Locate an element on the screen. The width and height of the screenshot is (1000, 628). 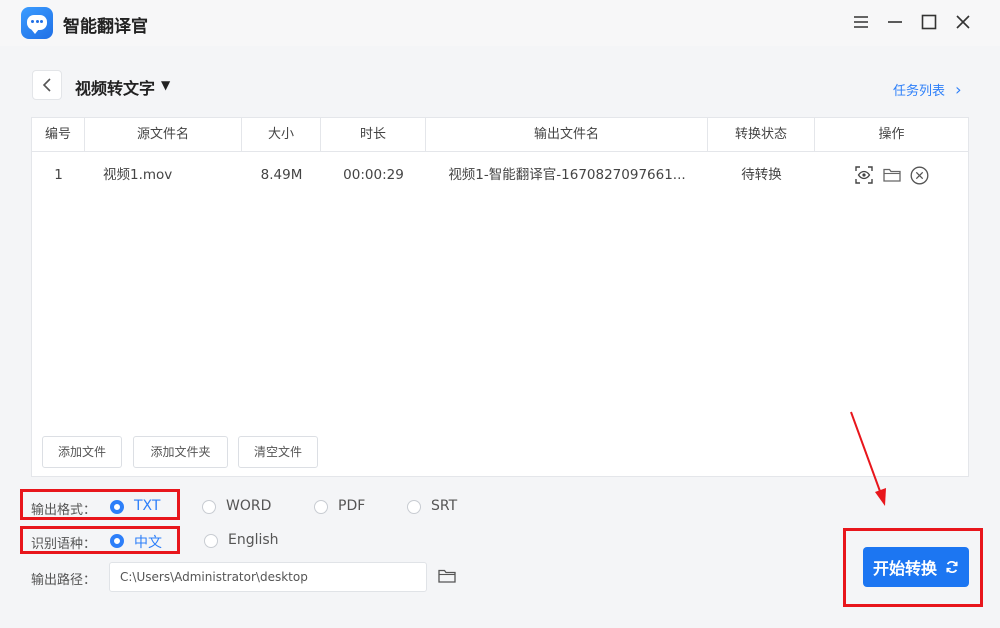
menu-icon is located at coordinates (861, 22).